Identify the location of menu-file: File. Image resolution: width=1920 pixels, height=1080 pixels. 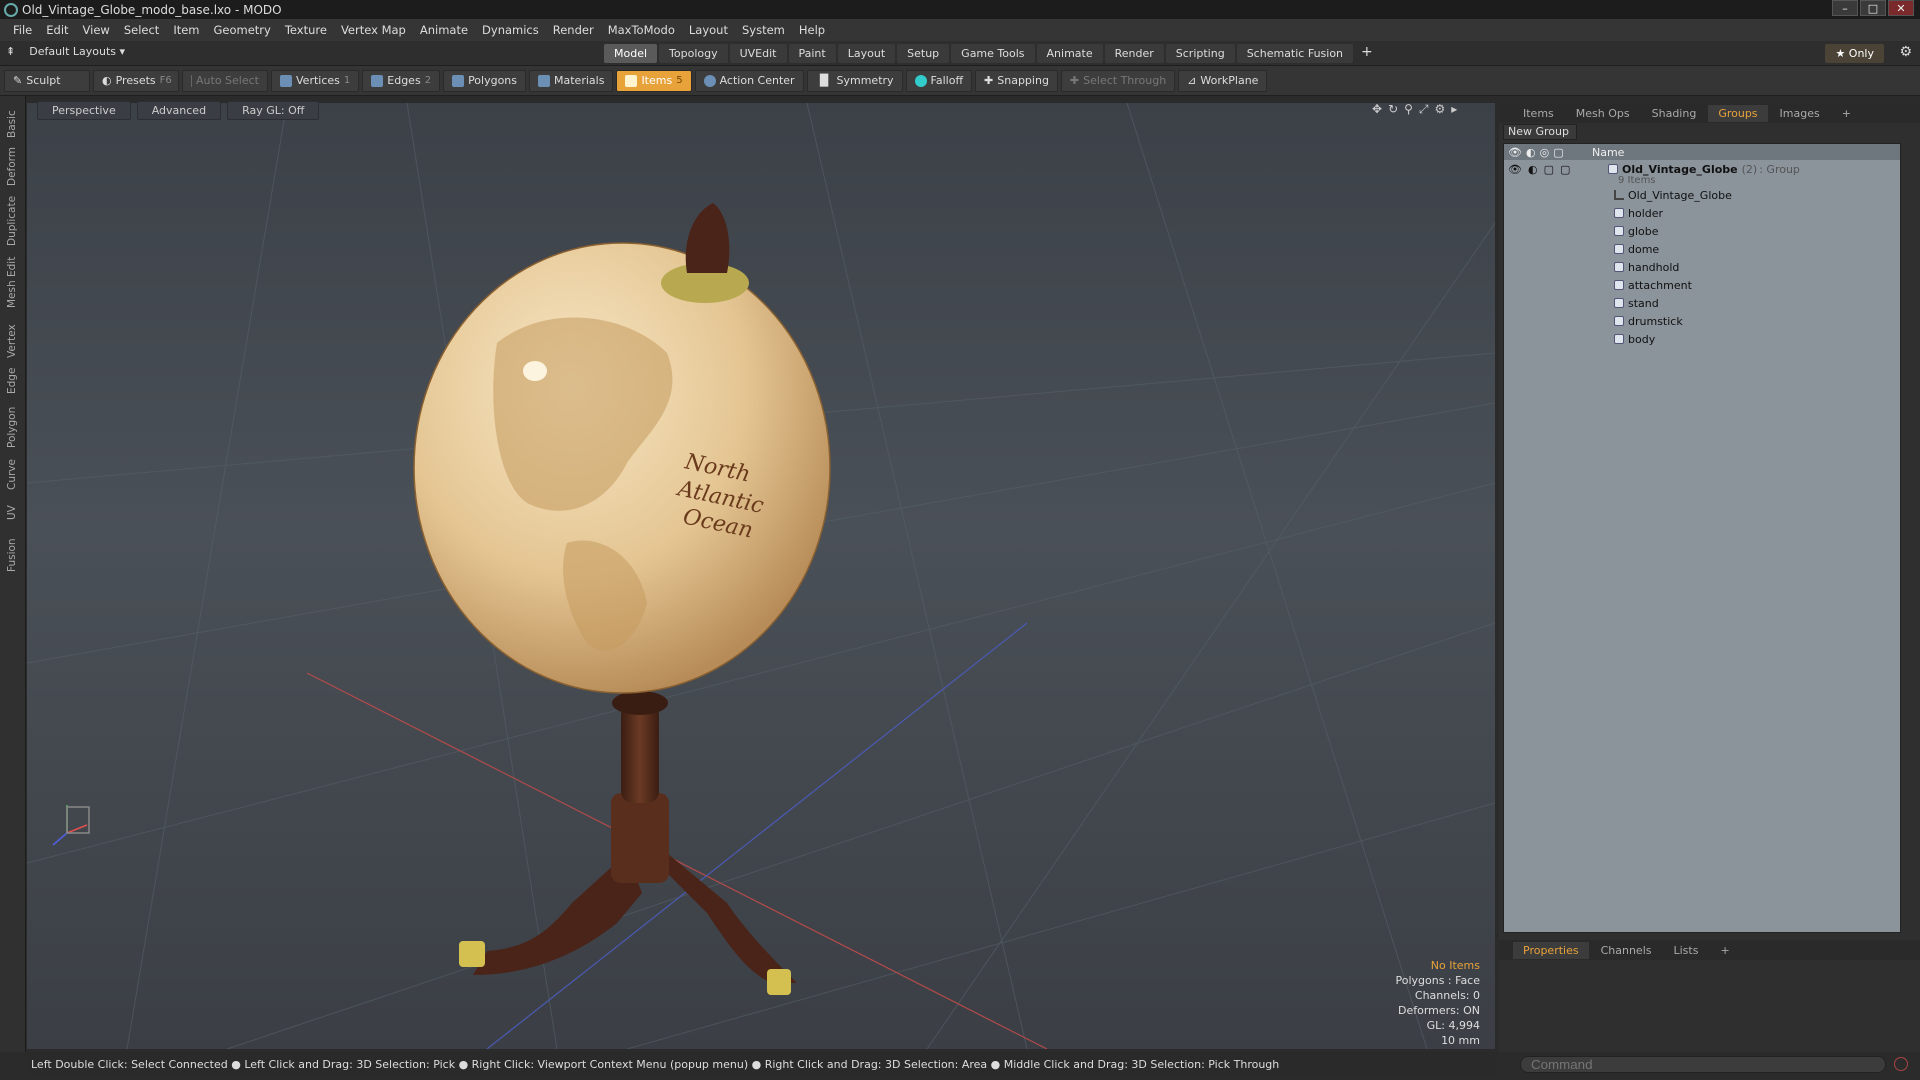
(22, 30).